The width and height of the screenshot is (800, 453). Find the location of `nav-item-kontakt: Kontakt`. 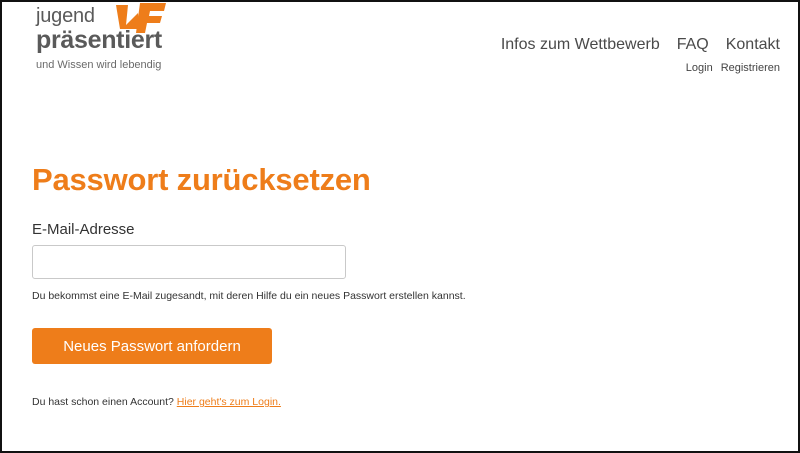

nav-item-kontakt: Kontakt is located at coordinates (753, 45).